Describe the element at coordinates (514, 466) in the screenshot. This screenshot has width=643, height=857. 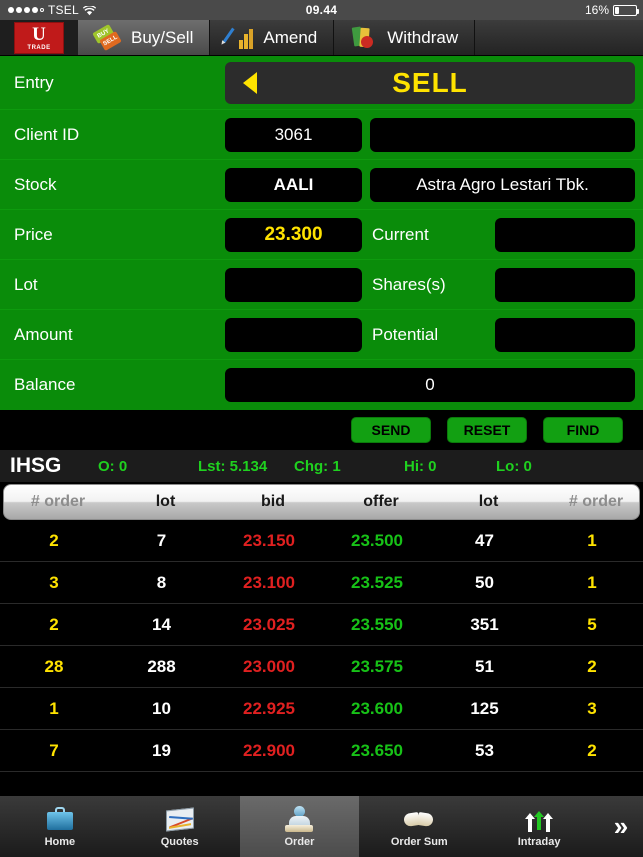
I see `index-low: Lo: 0` at that location.